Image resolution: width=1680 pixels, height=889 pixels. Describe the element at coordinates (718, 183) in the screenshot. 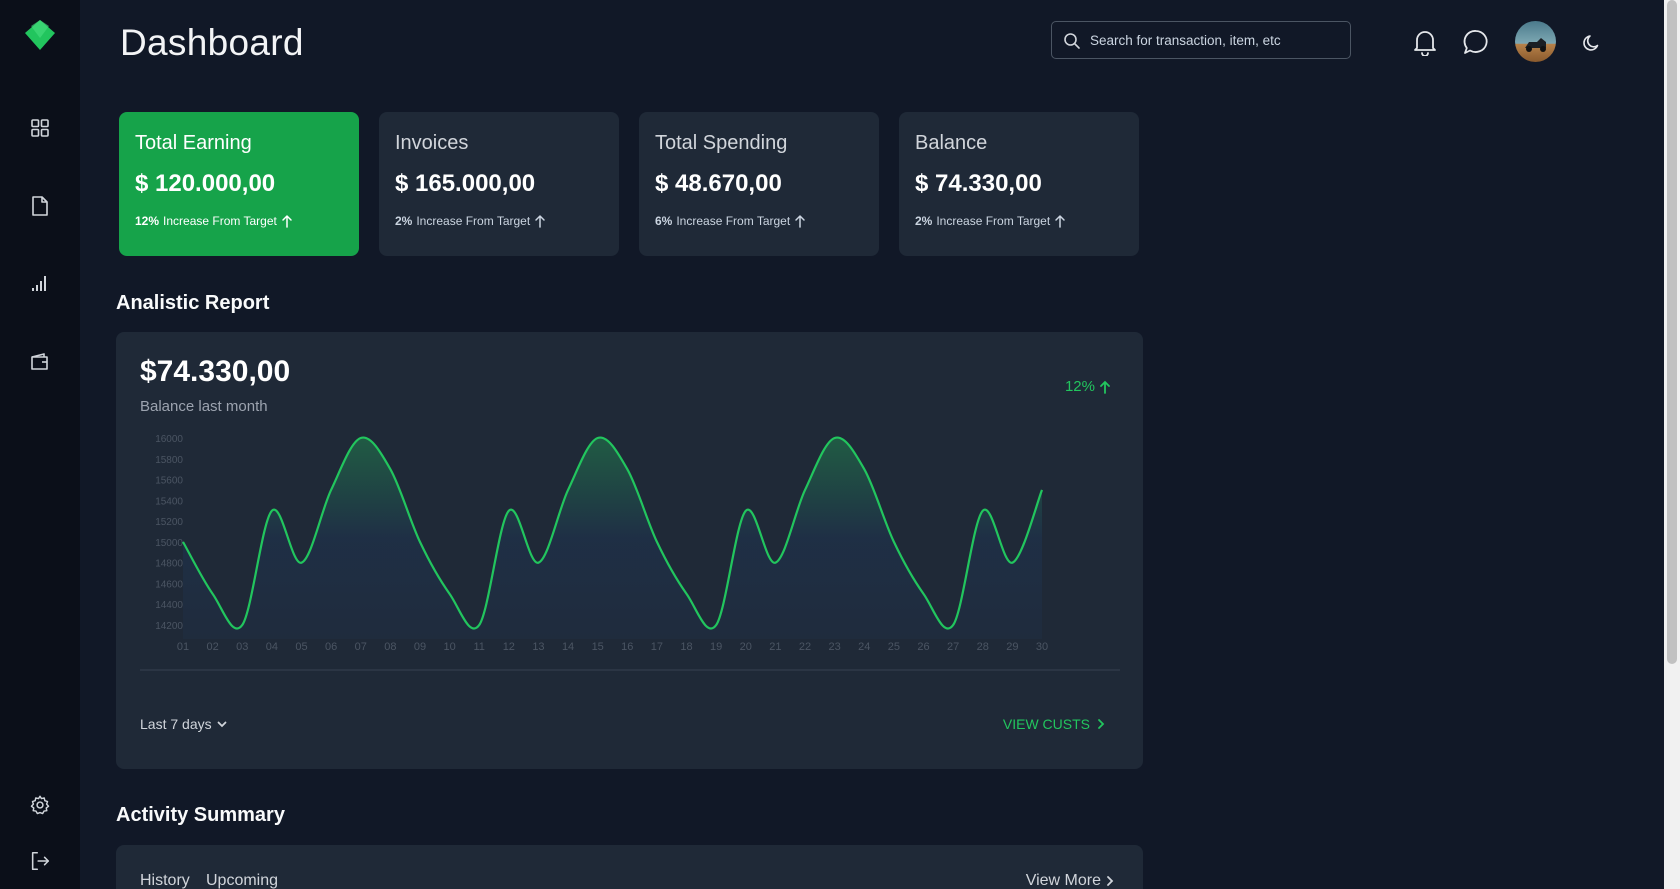

I see `stat-amount: $ 48.670,00` at that location.